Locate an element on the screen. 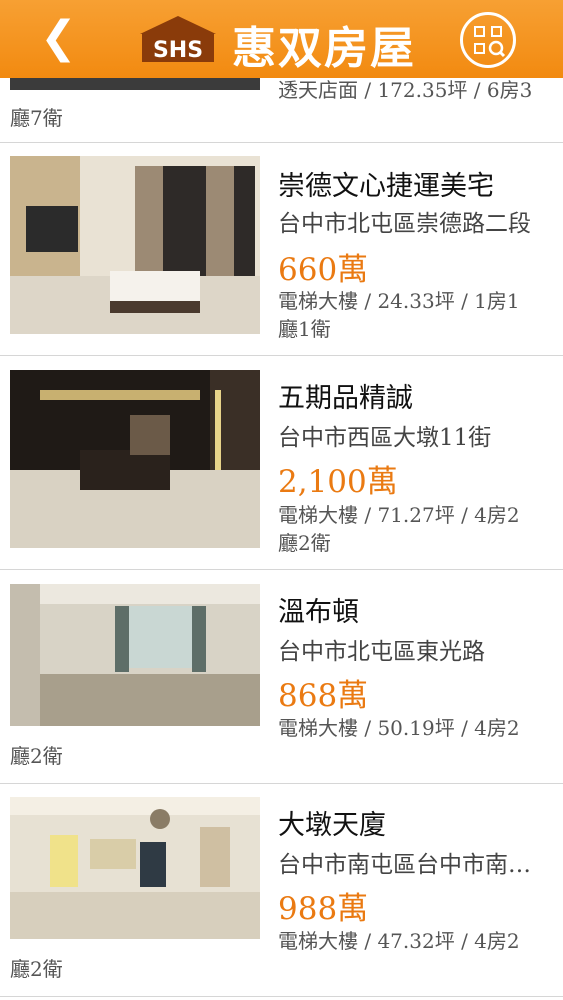 The image size is (563, 1000). house-logo-icon: SHS is located at coordinates (178, 39).